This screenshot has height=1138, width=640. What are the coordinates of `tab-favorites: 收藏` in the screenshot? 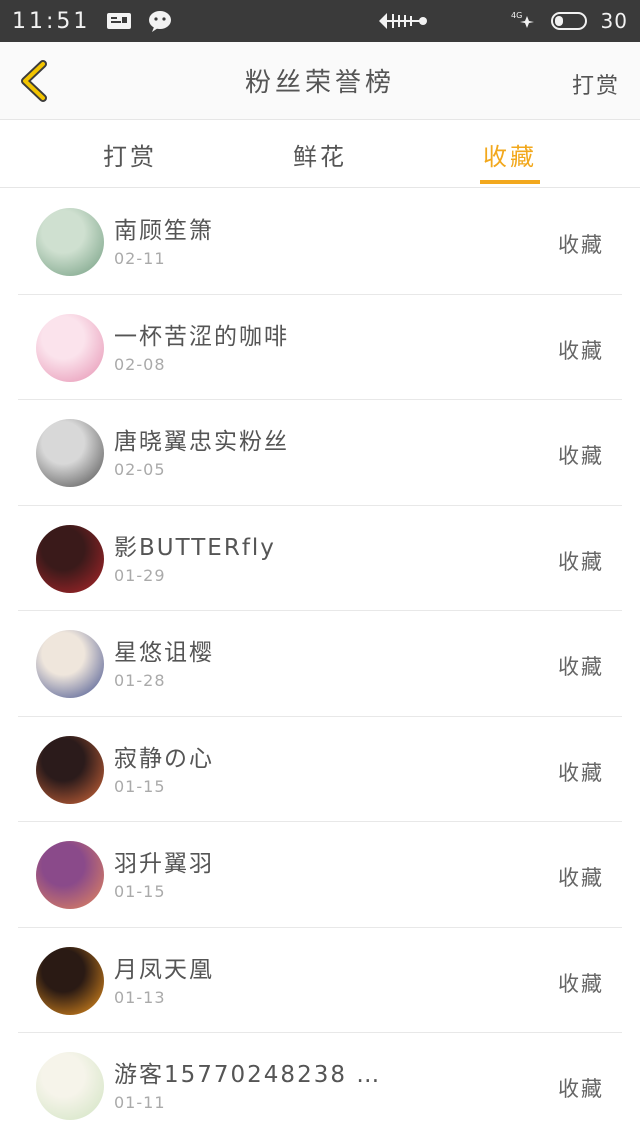 It's located at (510, 154).